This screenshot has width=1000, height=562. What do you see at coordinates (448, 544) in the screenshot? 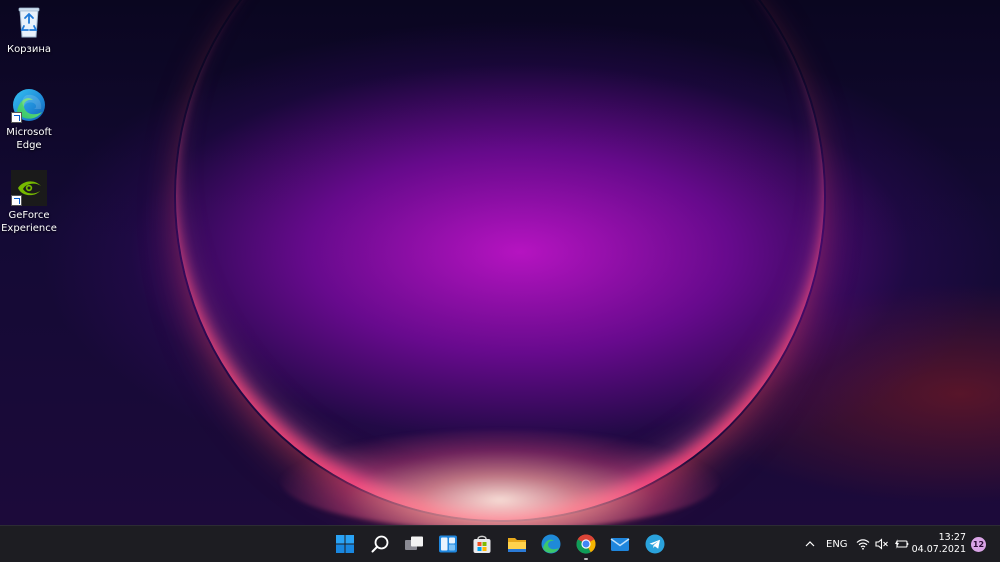
I see `widgets-icon` at bounding box center [448, 544].